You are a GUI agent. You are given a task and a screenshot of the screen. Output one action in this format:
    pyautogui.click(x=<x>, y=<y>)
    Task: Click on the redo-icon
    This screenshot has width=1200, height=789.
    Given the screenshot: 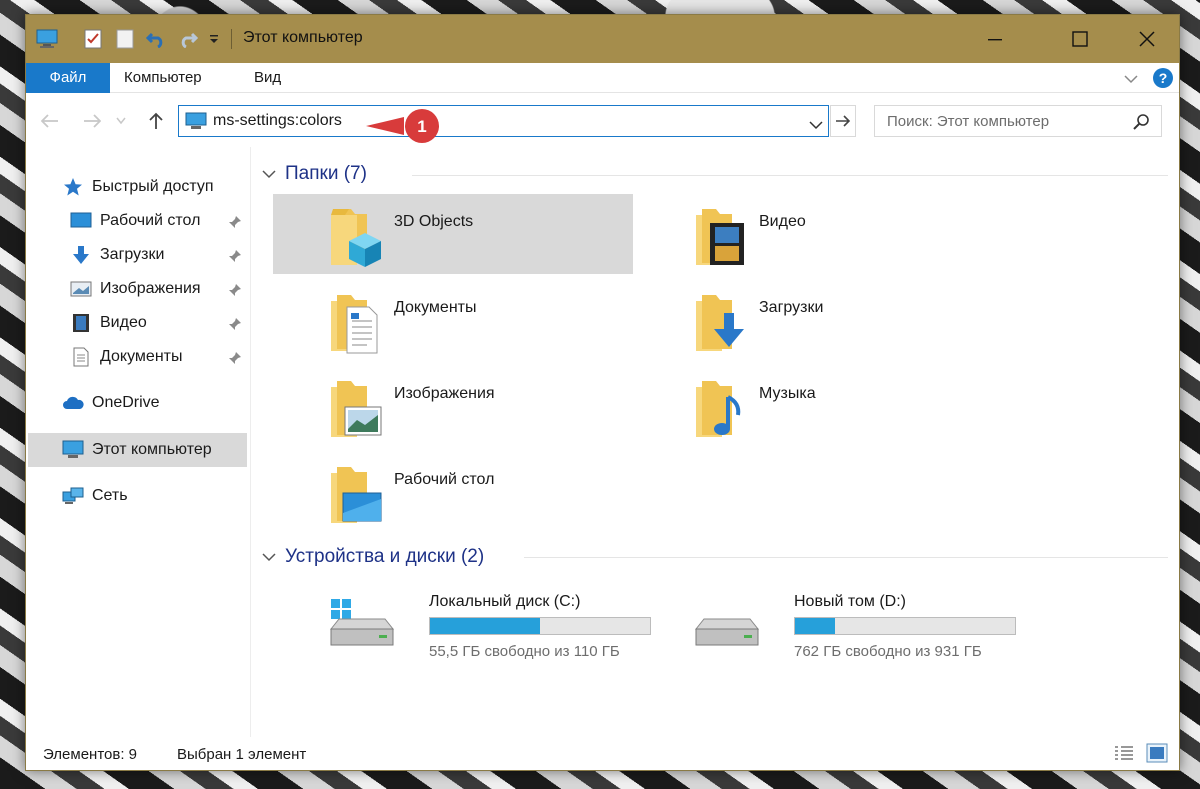 What is the action you would take?
    pyautogui.click(x=188, y=39)
    